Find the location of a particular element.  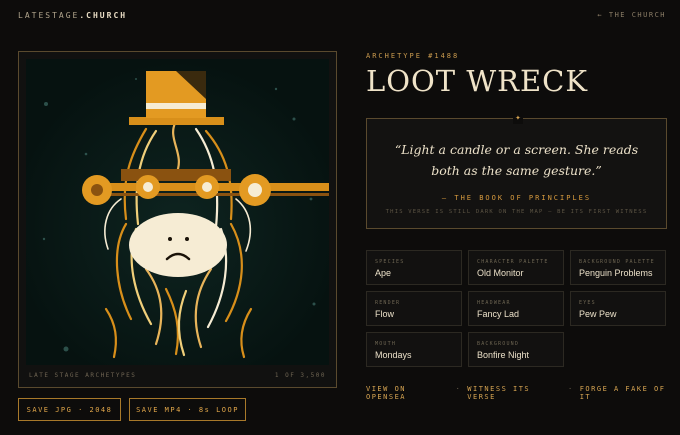

save-mp4-button: SAVE MP4 · 8s LOOP is located at coordinates (187, 409).